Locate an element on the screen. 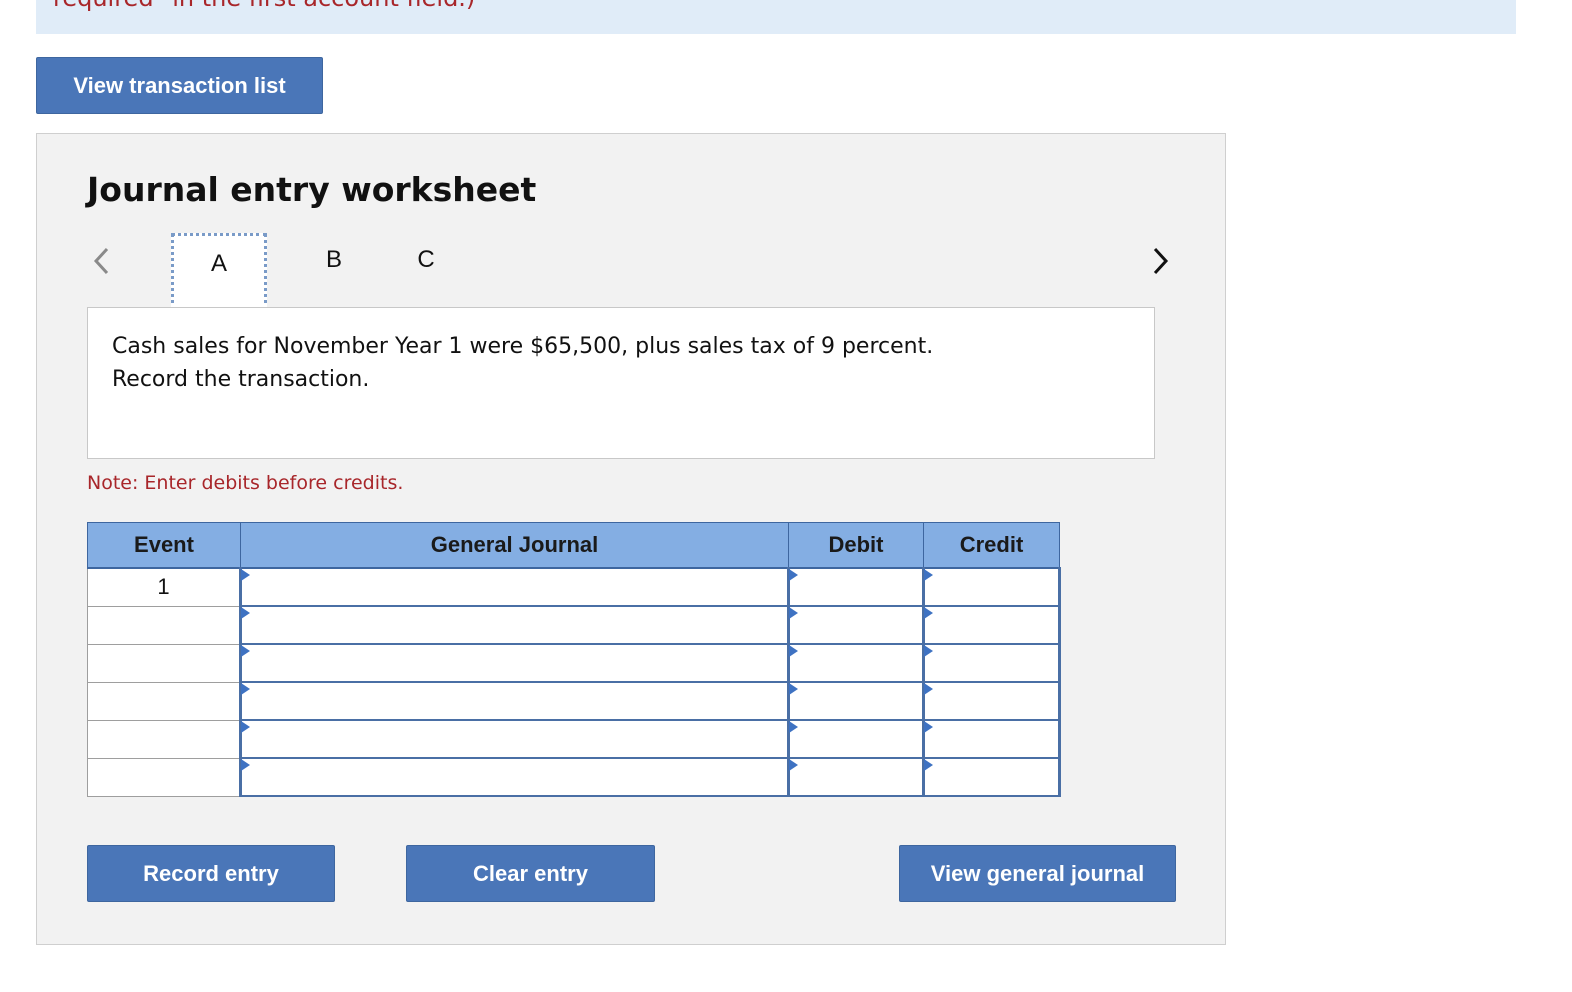 The image size is (1572, 992). clear-entry-button: Clear entry is located at coordinates (530, 873).